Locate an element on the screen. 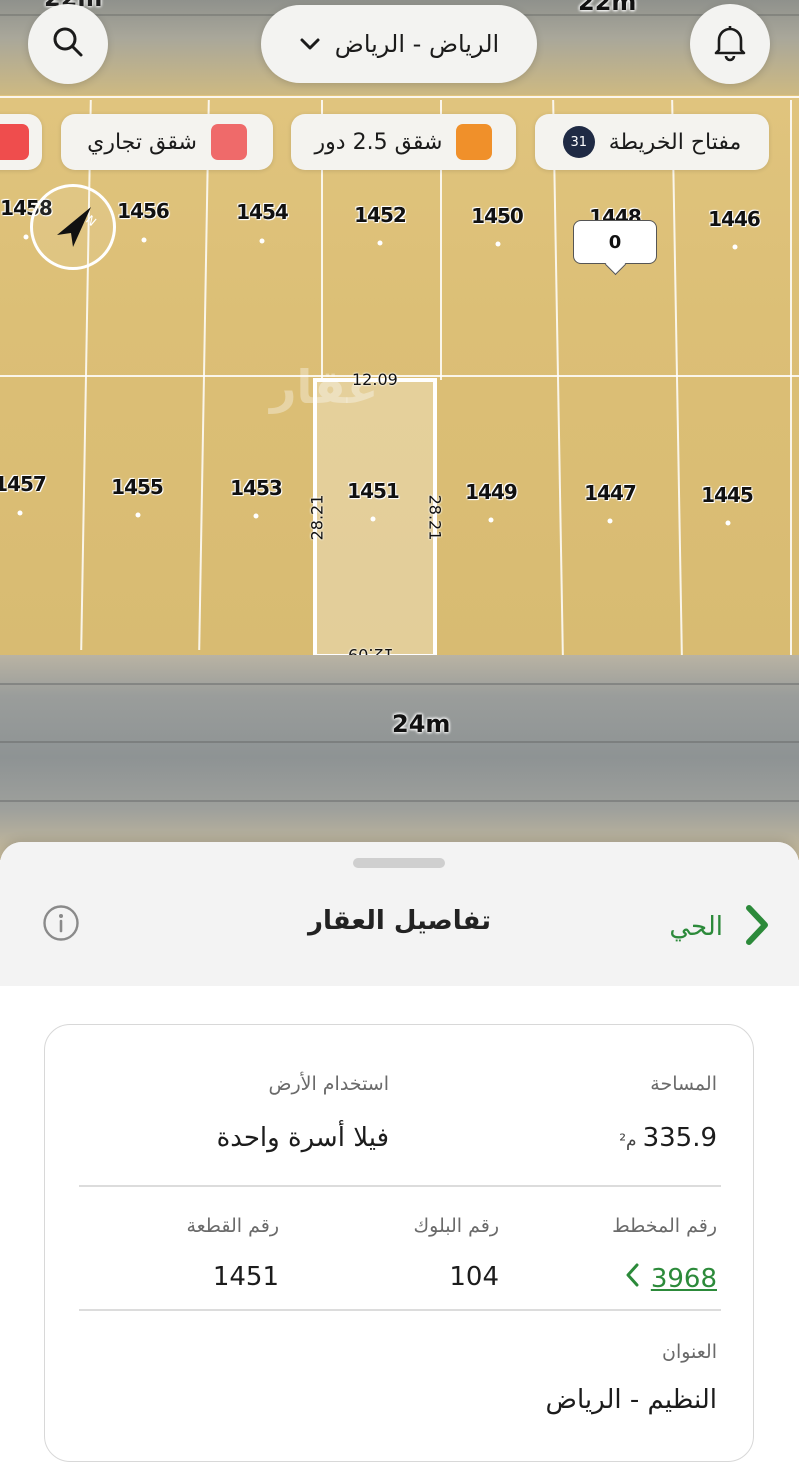  plot-label: 1447 is located at coordinates (610, 493).